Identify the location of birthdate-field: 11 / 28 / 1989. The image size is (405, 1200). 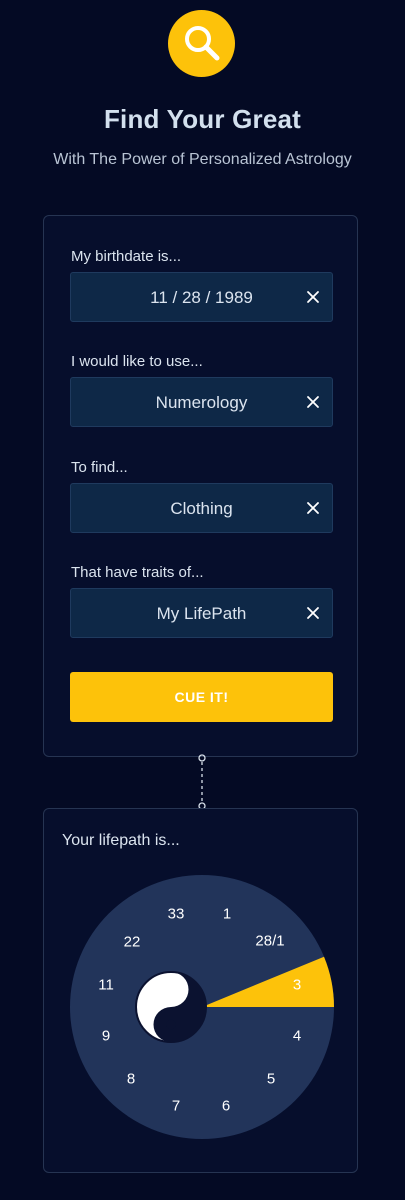
(201, 297).